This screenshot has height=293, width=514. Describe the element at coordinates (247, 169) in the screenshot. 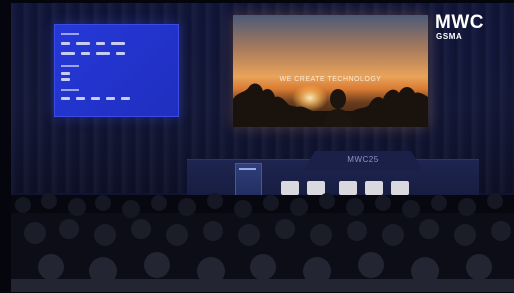

I see `podium-label` at that location.